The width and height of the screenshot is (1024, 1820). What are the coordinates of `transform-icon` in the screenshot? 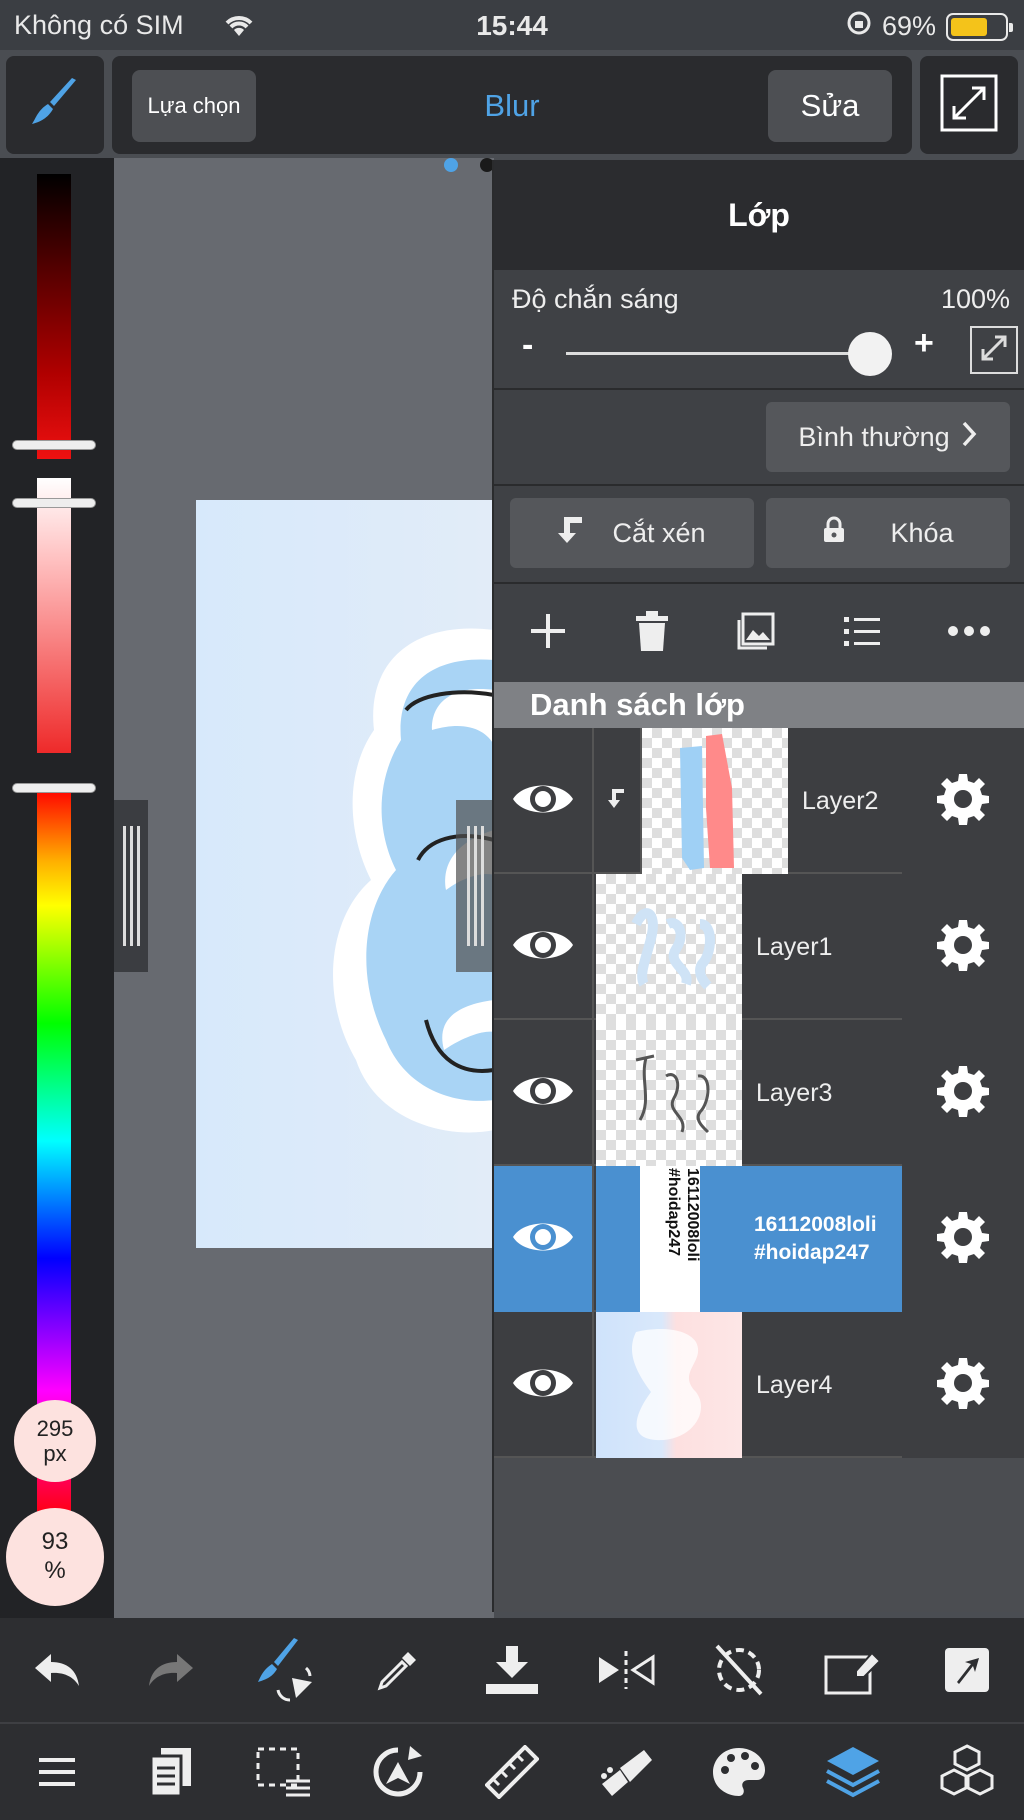 It's located at (398, 1772).